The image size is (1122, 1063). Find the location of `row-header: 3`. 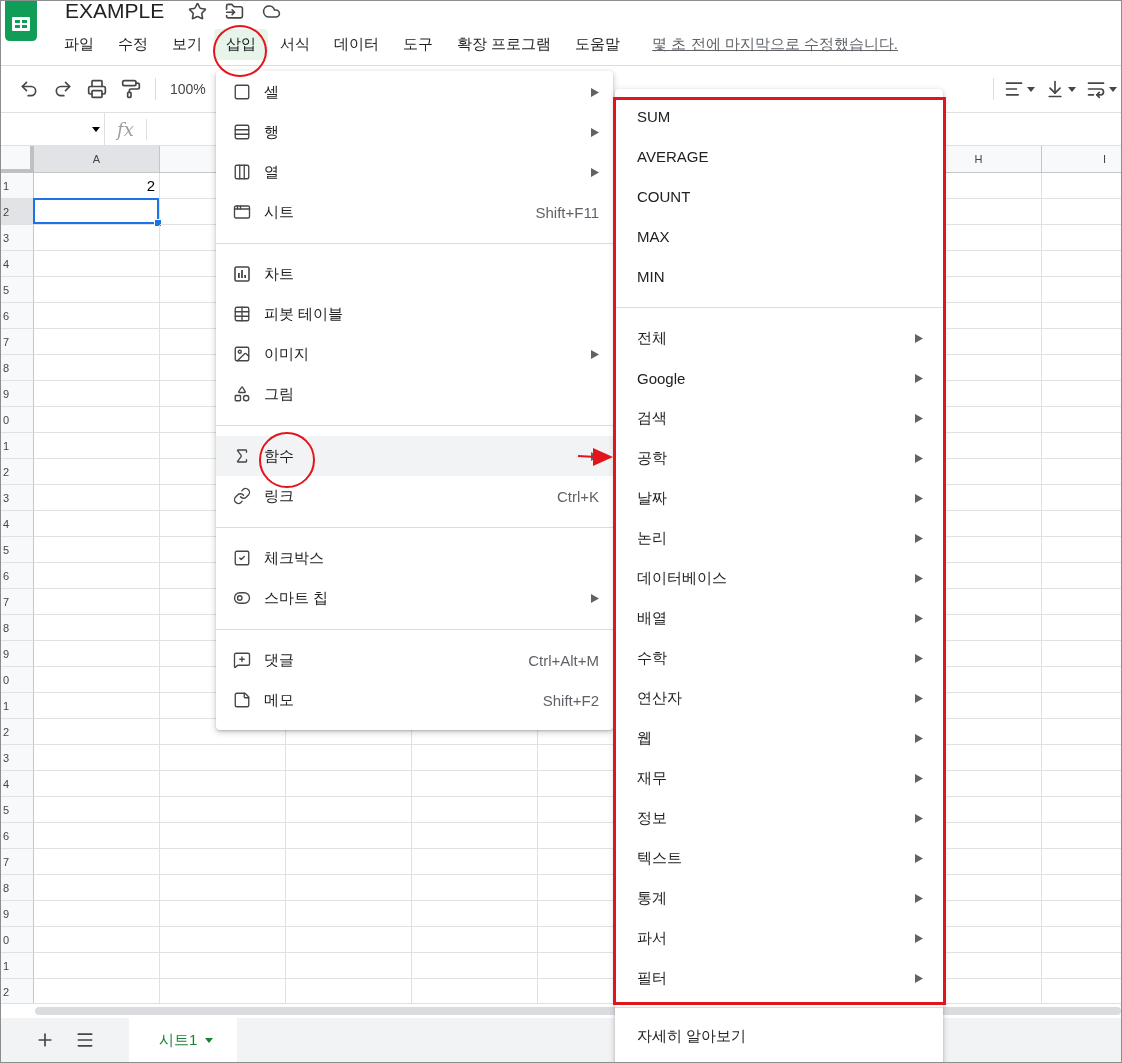

row-header: 3 is located at coordinates (17, 238).